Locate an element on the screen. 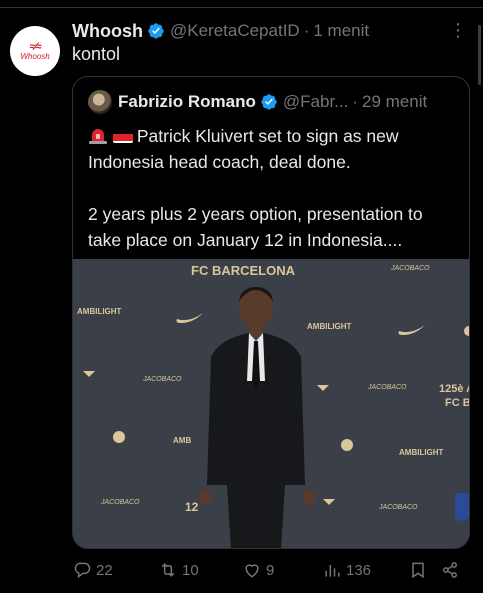 This screenshot has height=593, width=483. heart-icon is located at coordinates (252, 571).